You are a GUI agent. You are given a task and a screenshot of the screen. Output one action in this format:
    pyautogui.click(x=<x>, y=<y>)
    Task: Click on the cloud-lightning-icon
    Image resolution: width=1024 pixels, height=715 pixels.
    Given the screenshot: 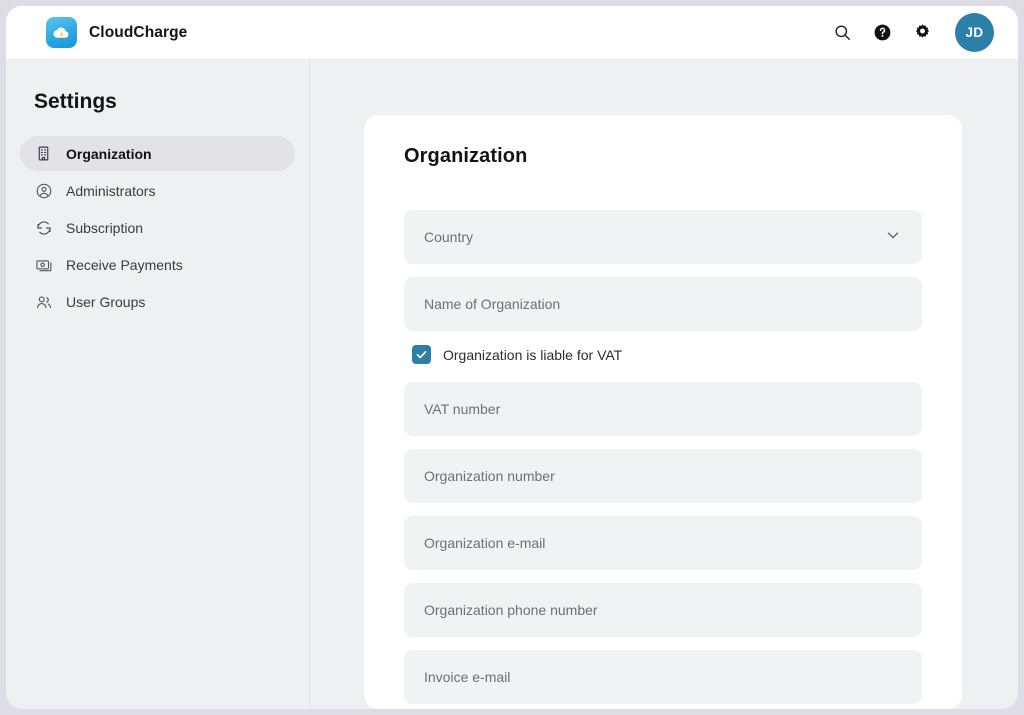 What is the action you would take?
    pyautogui.click(x=61, y=32)
    